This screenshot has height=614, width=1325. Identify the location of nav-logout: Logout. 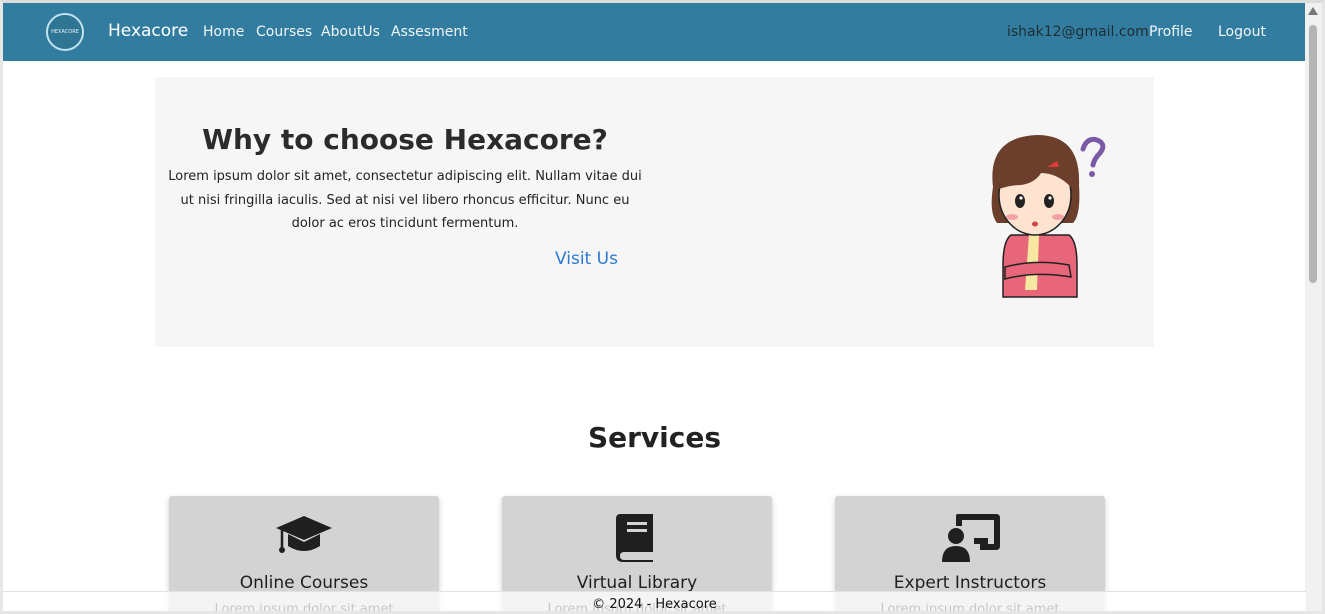
(1242, 32).